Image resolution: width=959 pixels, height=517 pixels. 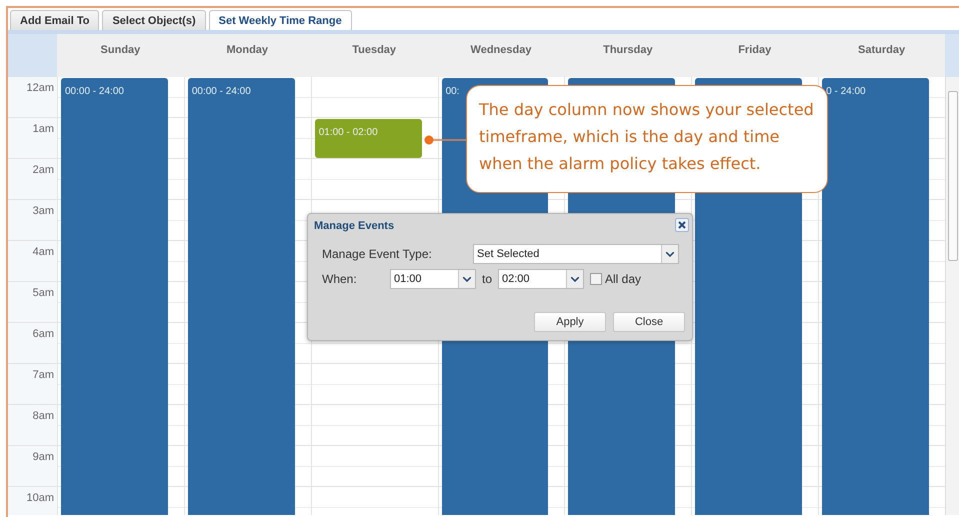 What do you see at coordinates (541, 279) in the screenshot?
I see `dropdown-field: 02:00` at bounding box center [541, 279].